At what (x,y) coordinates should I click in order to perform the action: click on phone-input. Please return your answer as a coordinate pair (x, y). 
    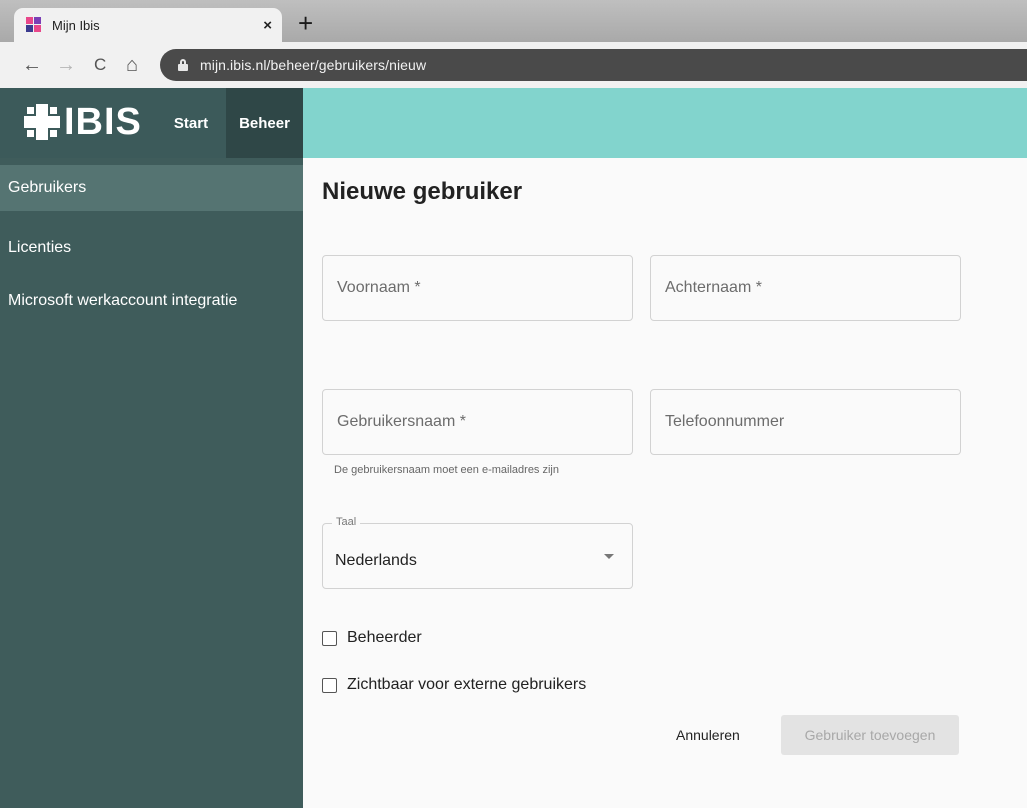
    Looking at the image, I should click on (805, 422).